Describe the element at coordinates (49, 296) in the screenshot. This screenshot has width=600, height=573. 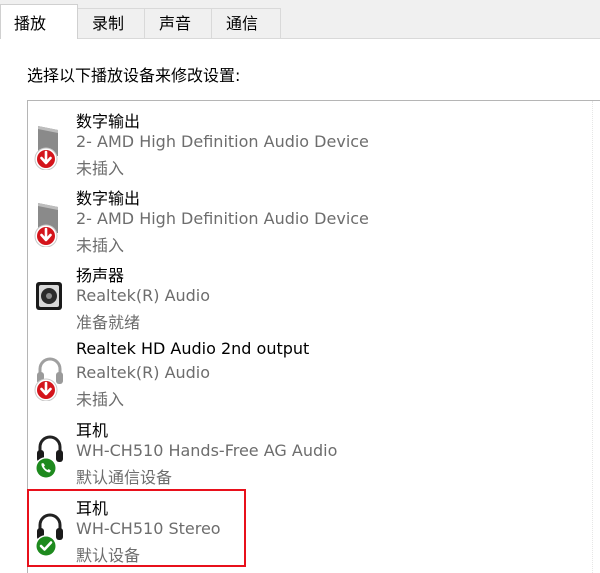
I see `speaker-icon` at that location.